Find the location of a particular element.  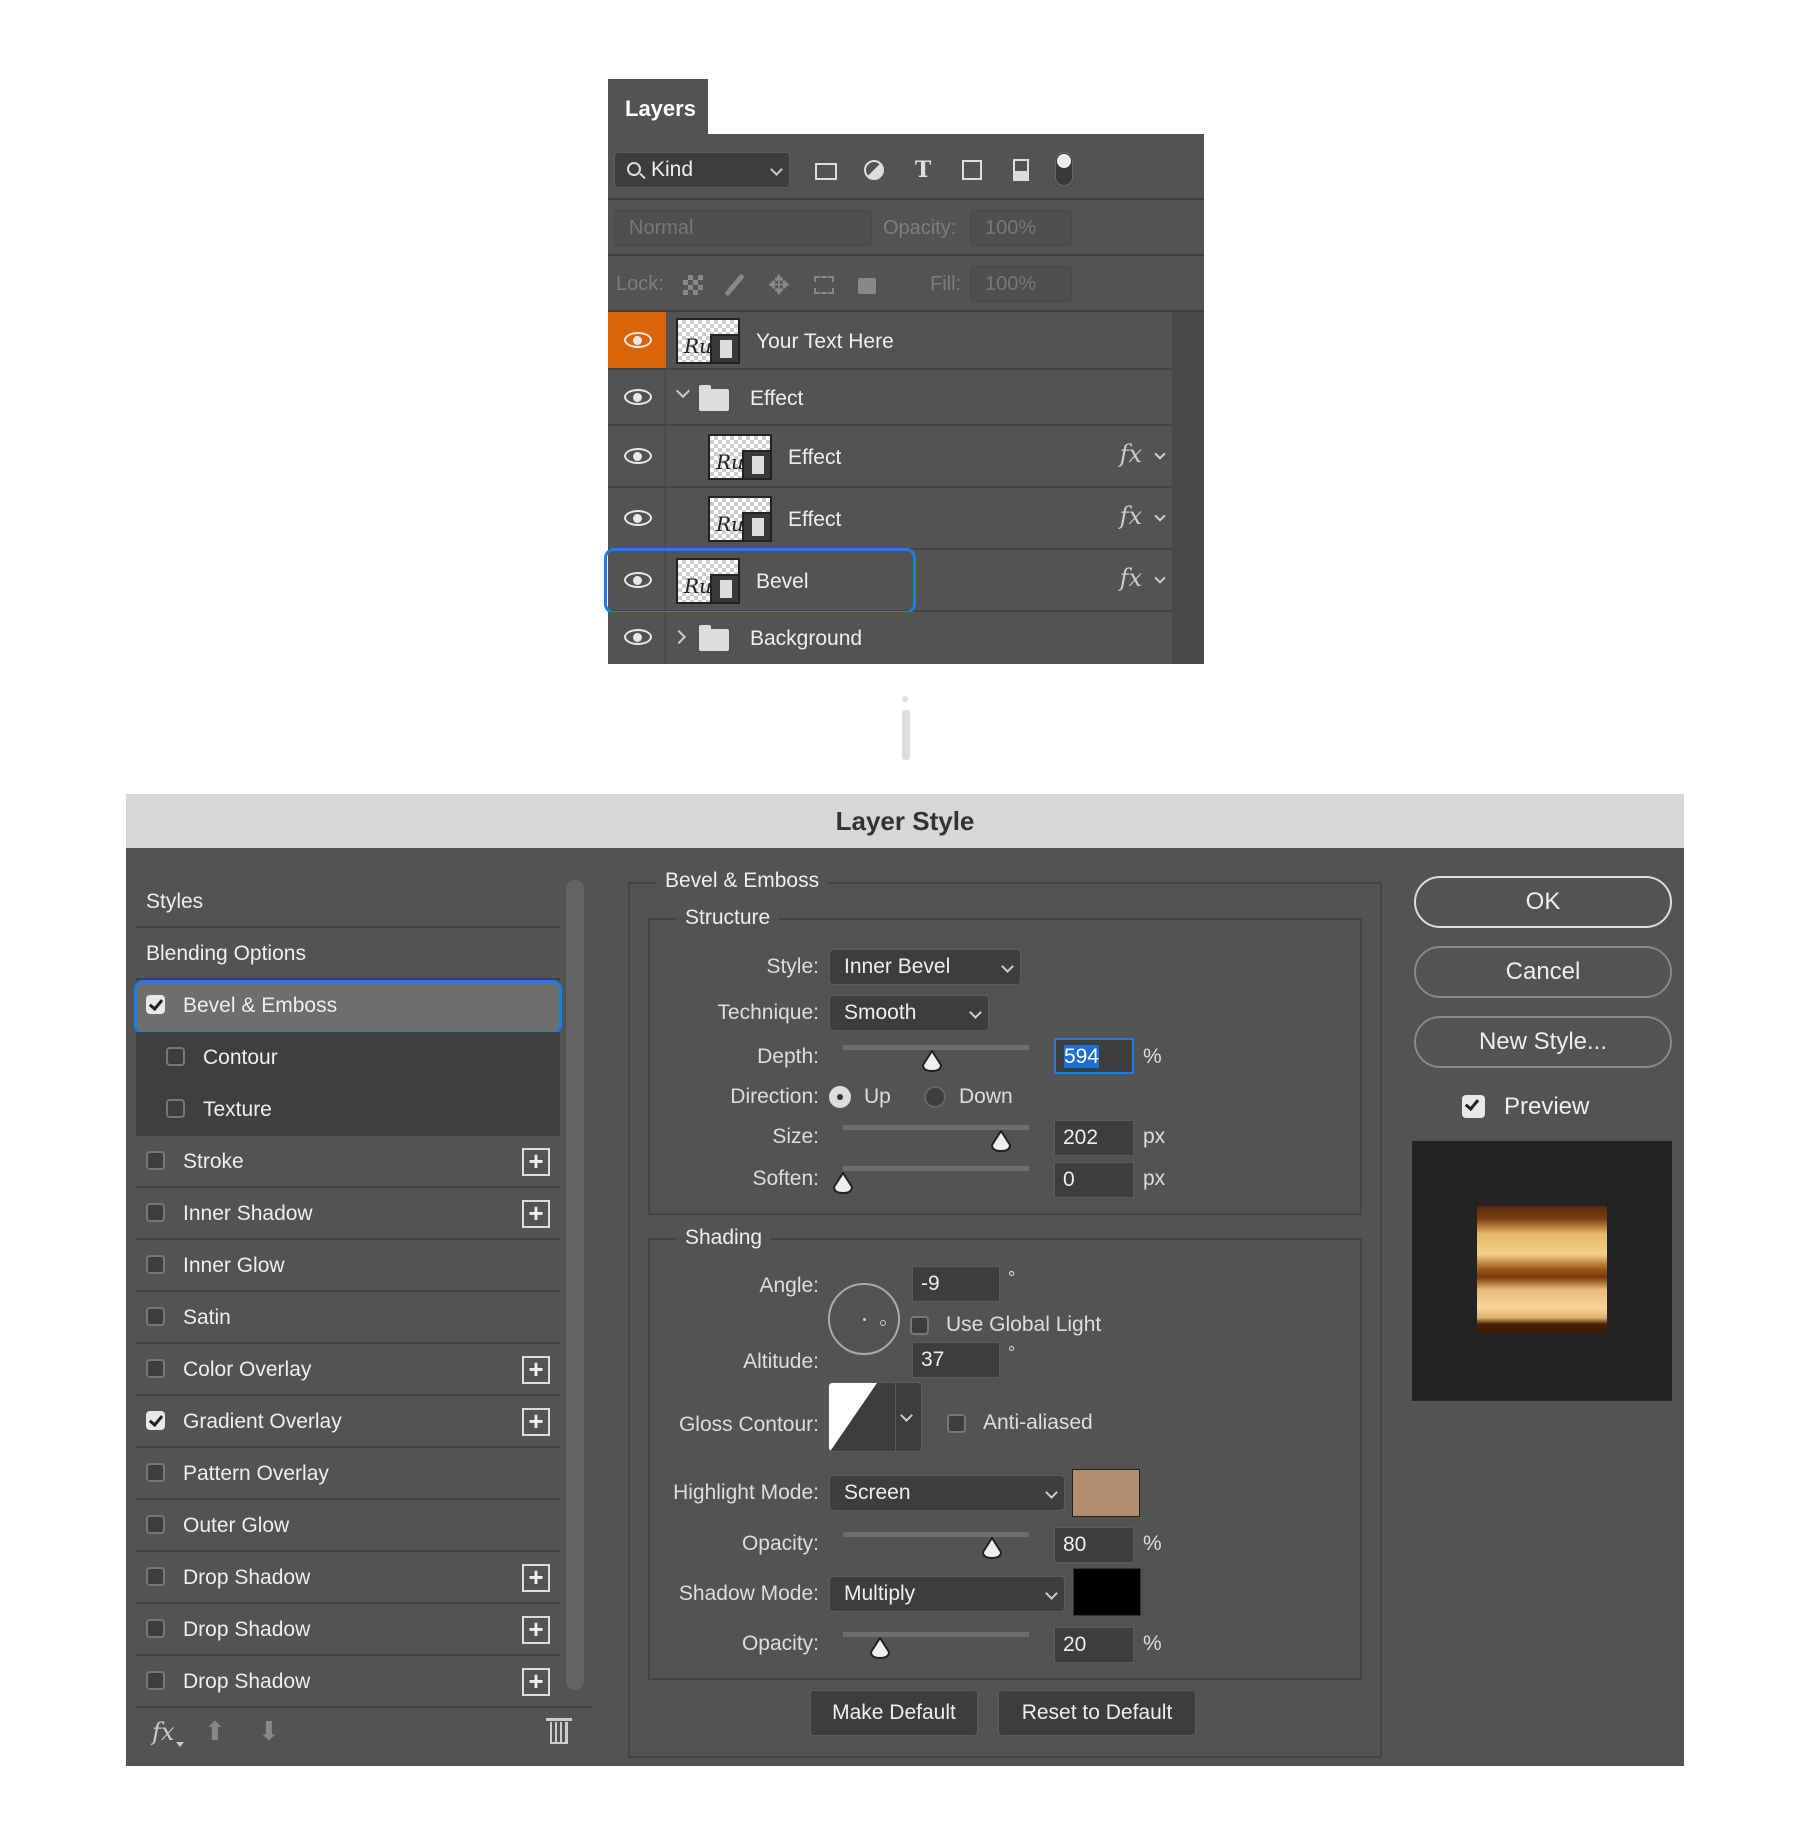

blend-mode-select: Normal is located at coordinates (743, 228).